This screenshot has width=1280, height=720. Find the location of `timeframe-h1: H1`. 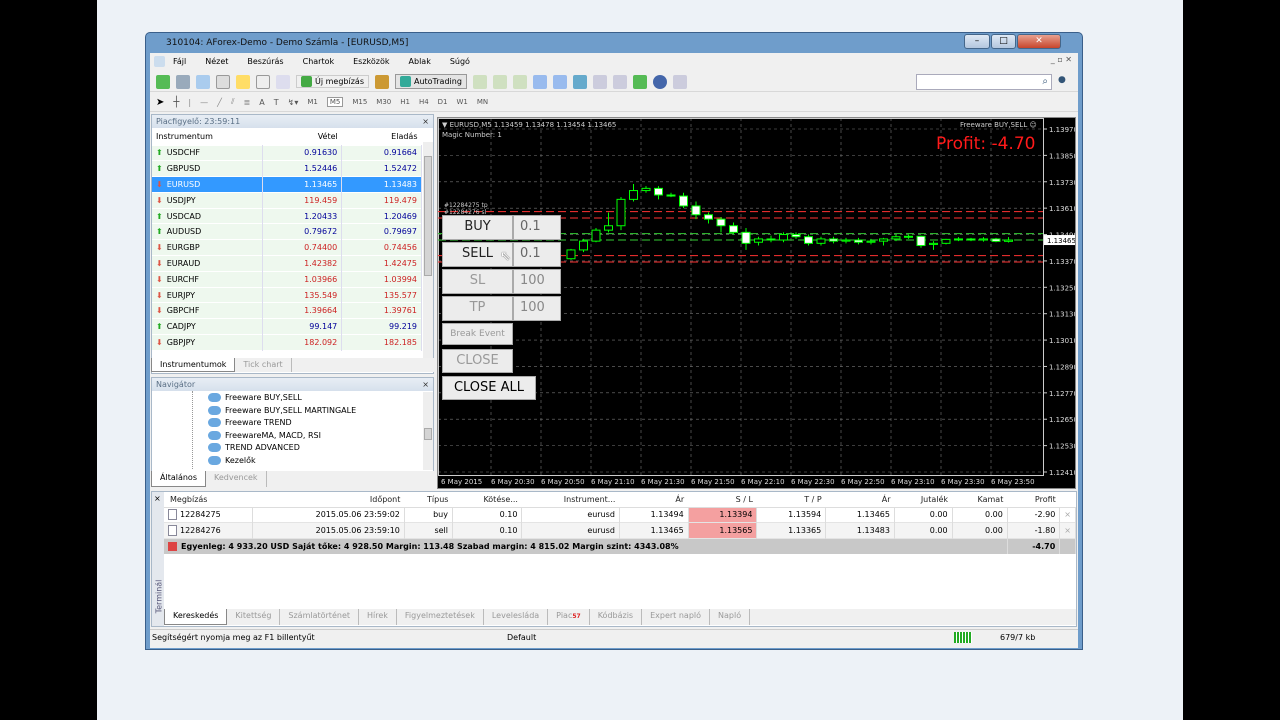

timeframe-h1: H1 is located at coordinates (405, 102).